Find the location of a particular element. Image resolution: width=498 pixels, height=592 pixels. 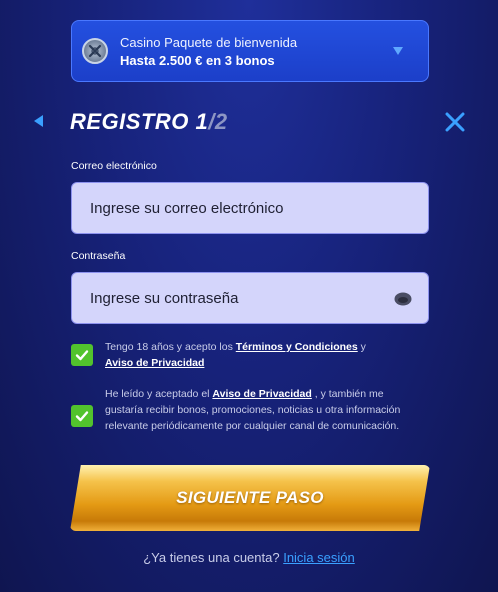

next-step-label: SIGUIENTE PASO is located at coordinates (250, 497).